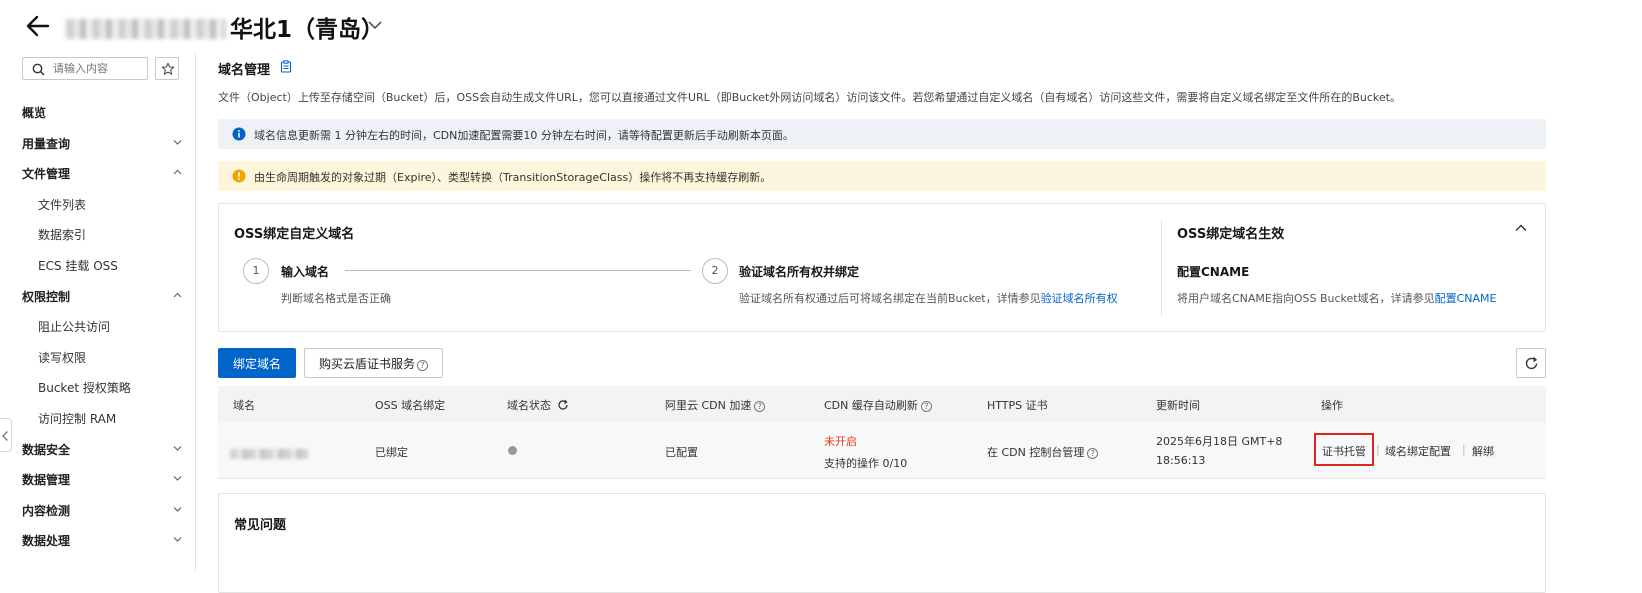 The image size is (1642, 593). I want to click on section-heading: 域名管理, so click(244, 70).